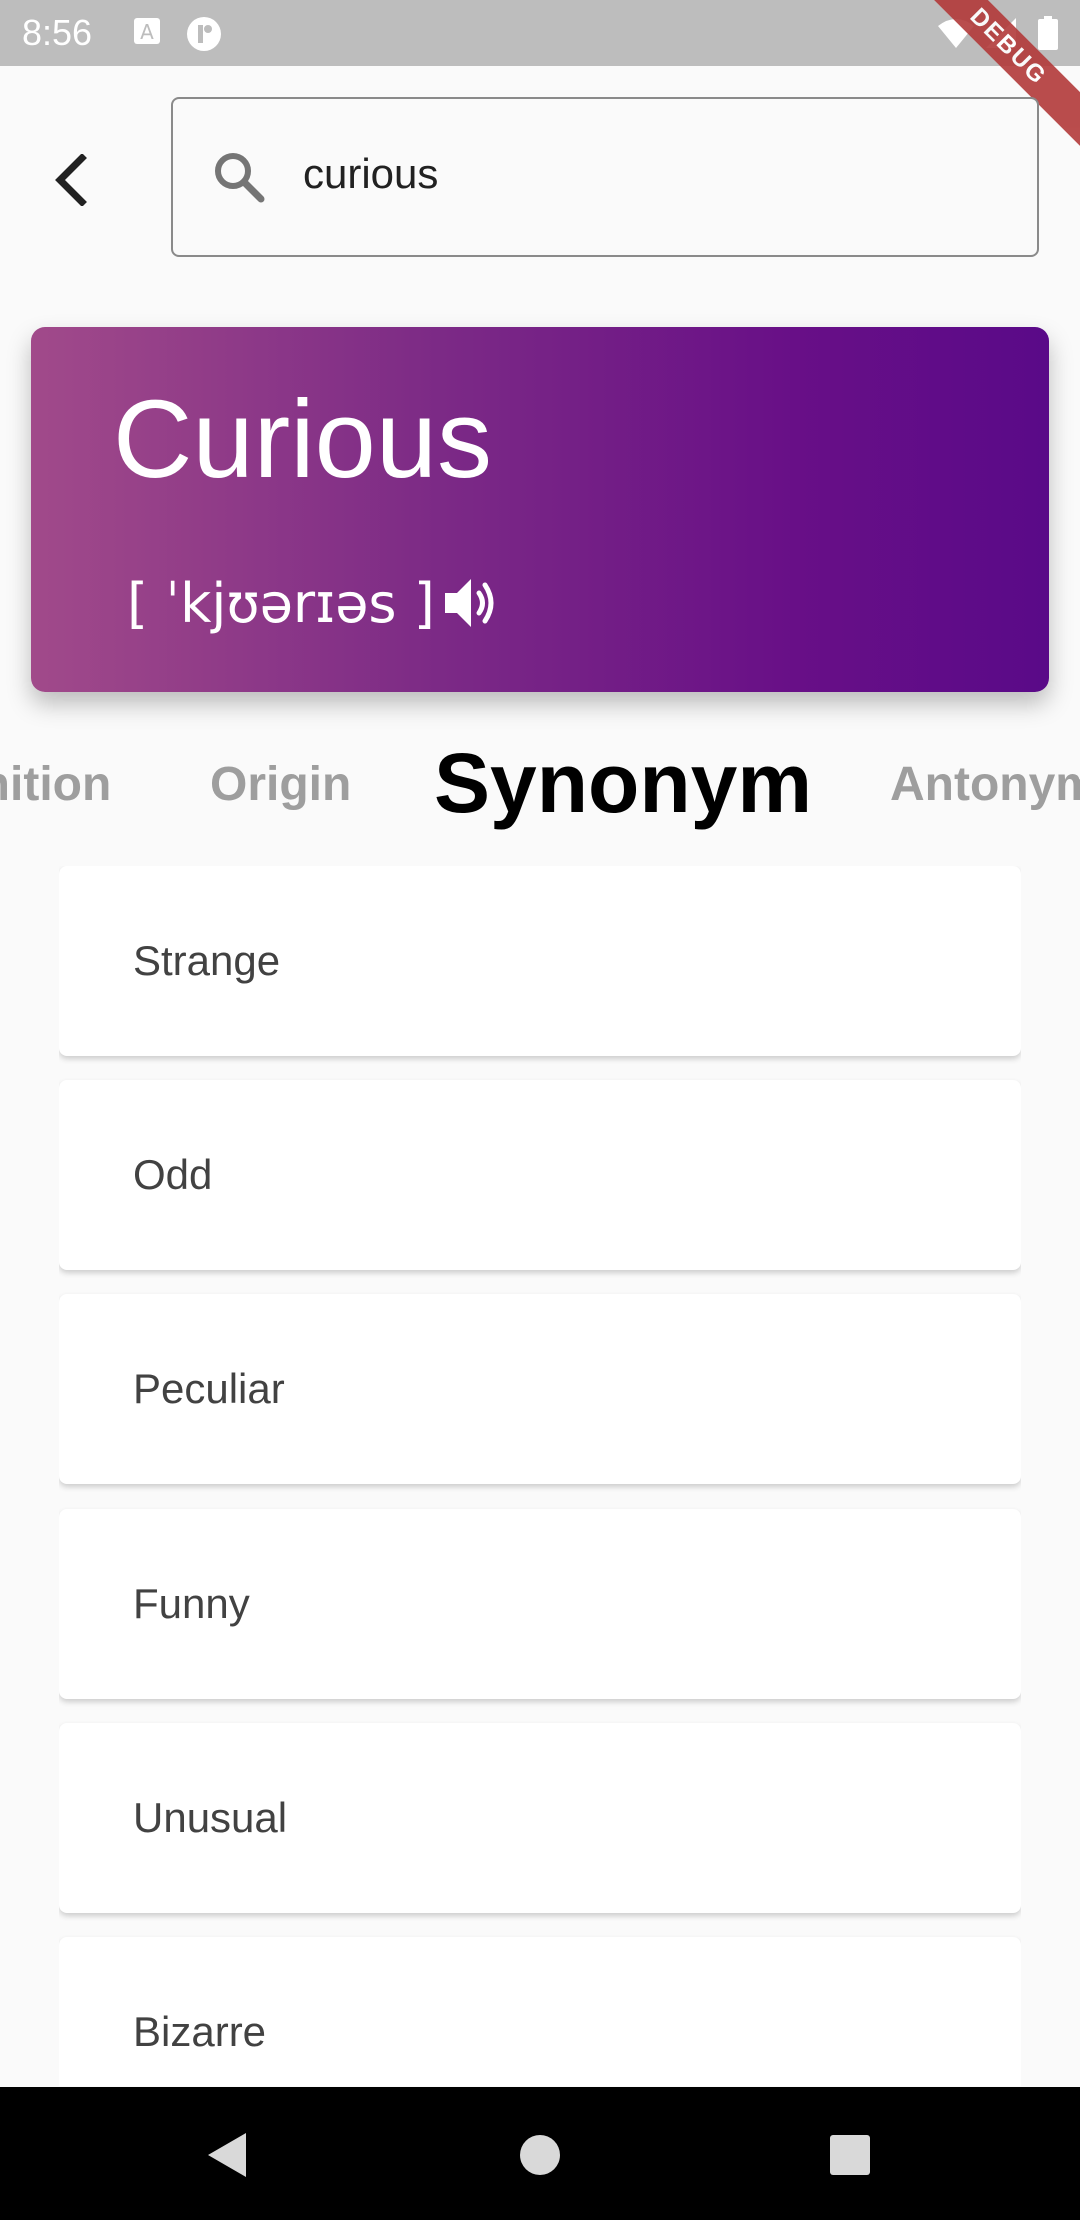 Image resolution: width=1080 pixels, height=2220 pixels. I want to click on circle-home-icon, so click(540, 2155).